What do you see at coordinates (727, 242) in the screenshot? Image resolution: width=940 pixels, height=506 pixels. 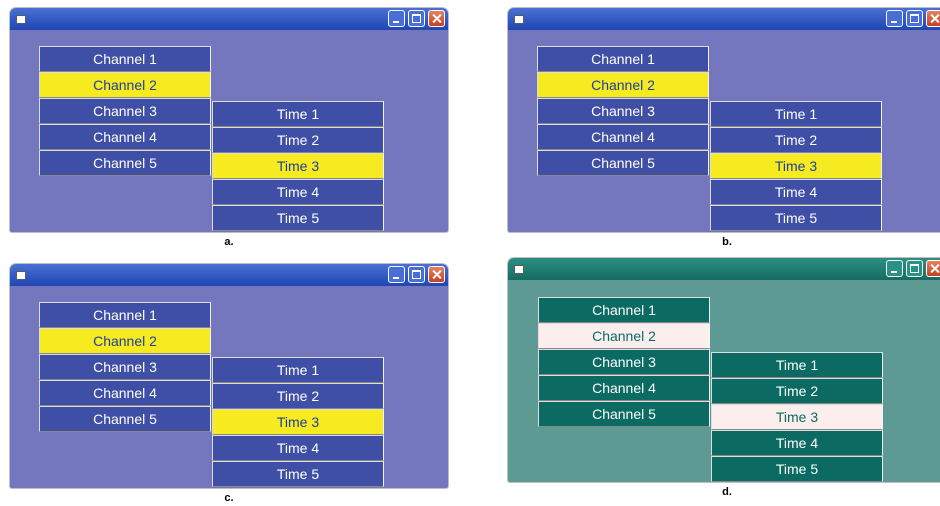 I see `panel-caption: b.` at bounding box center [727, 242].